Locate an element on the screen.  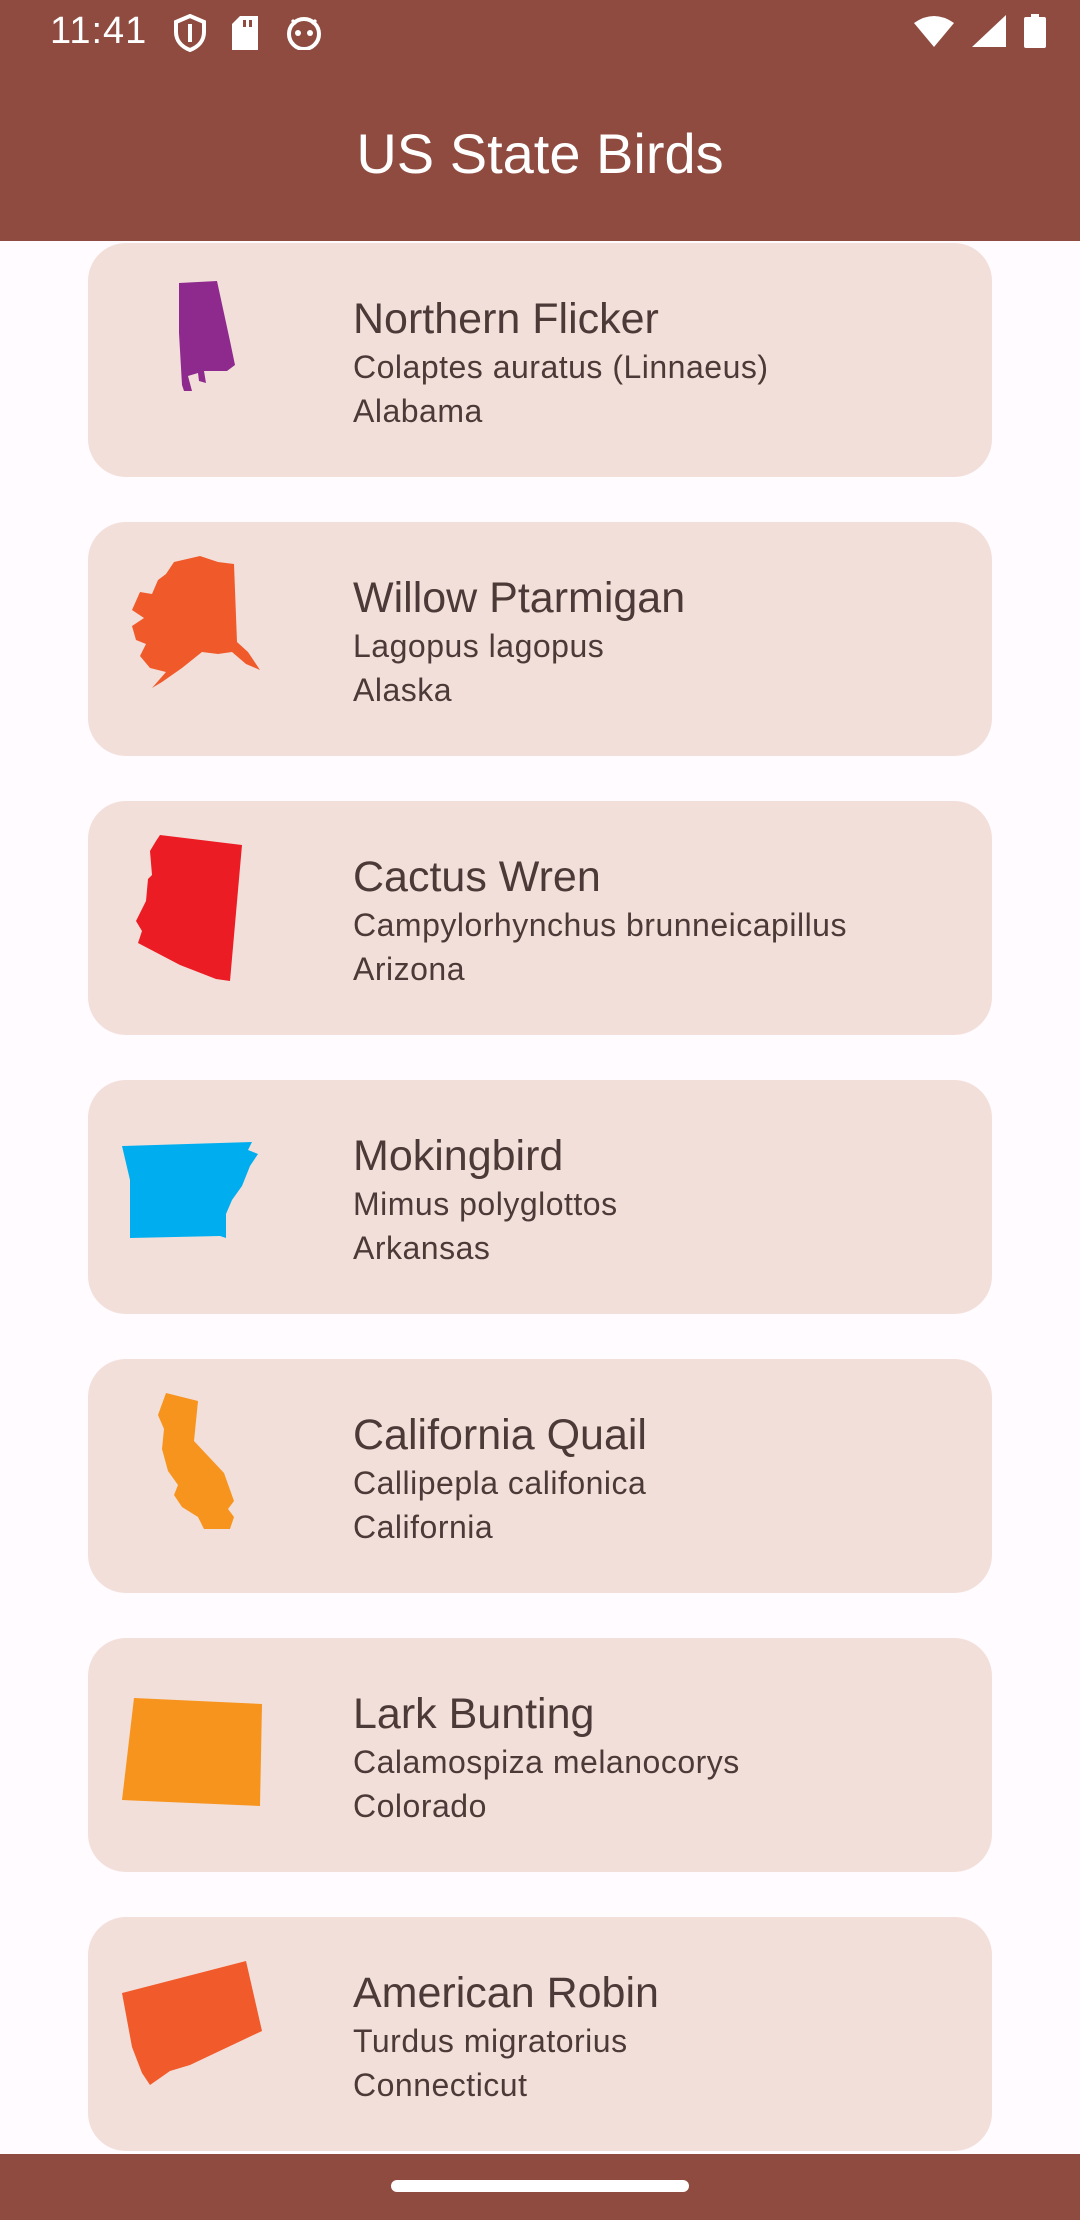
arizona-map-icon is located at coordinates (189, 908).